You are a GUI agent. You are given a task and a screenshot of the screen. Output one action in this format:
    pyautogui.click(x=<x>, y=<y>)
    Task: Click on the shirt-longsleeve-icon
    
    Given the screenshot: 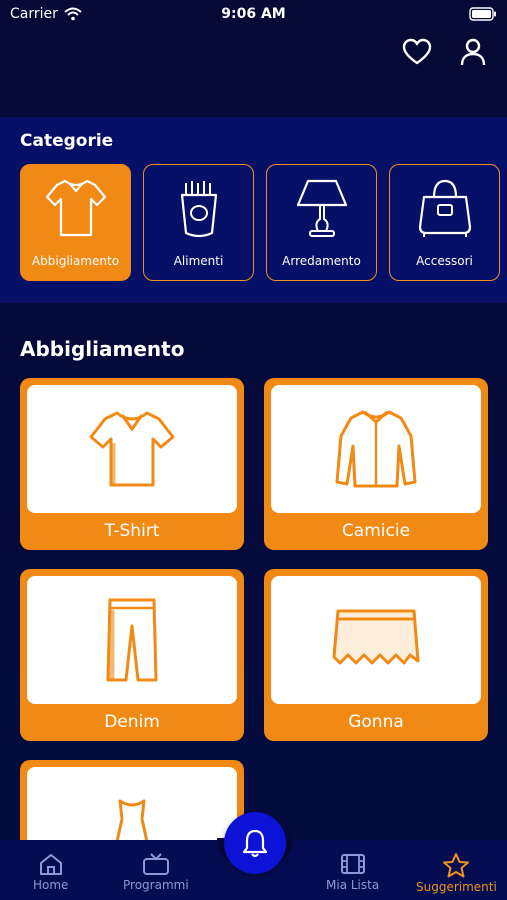 What is the action you would take?
    pyautogui.click(x=376, y=449)
    